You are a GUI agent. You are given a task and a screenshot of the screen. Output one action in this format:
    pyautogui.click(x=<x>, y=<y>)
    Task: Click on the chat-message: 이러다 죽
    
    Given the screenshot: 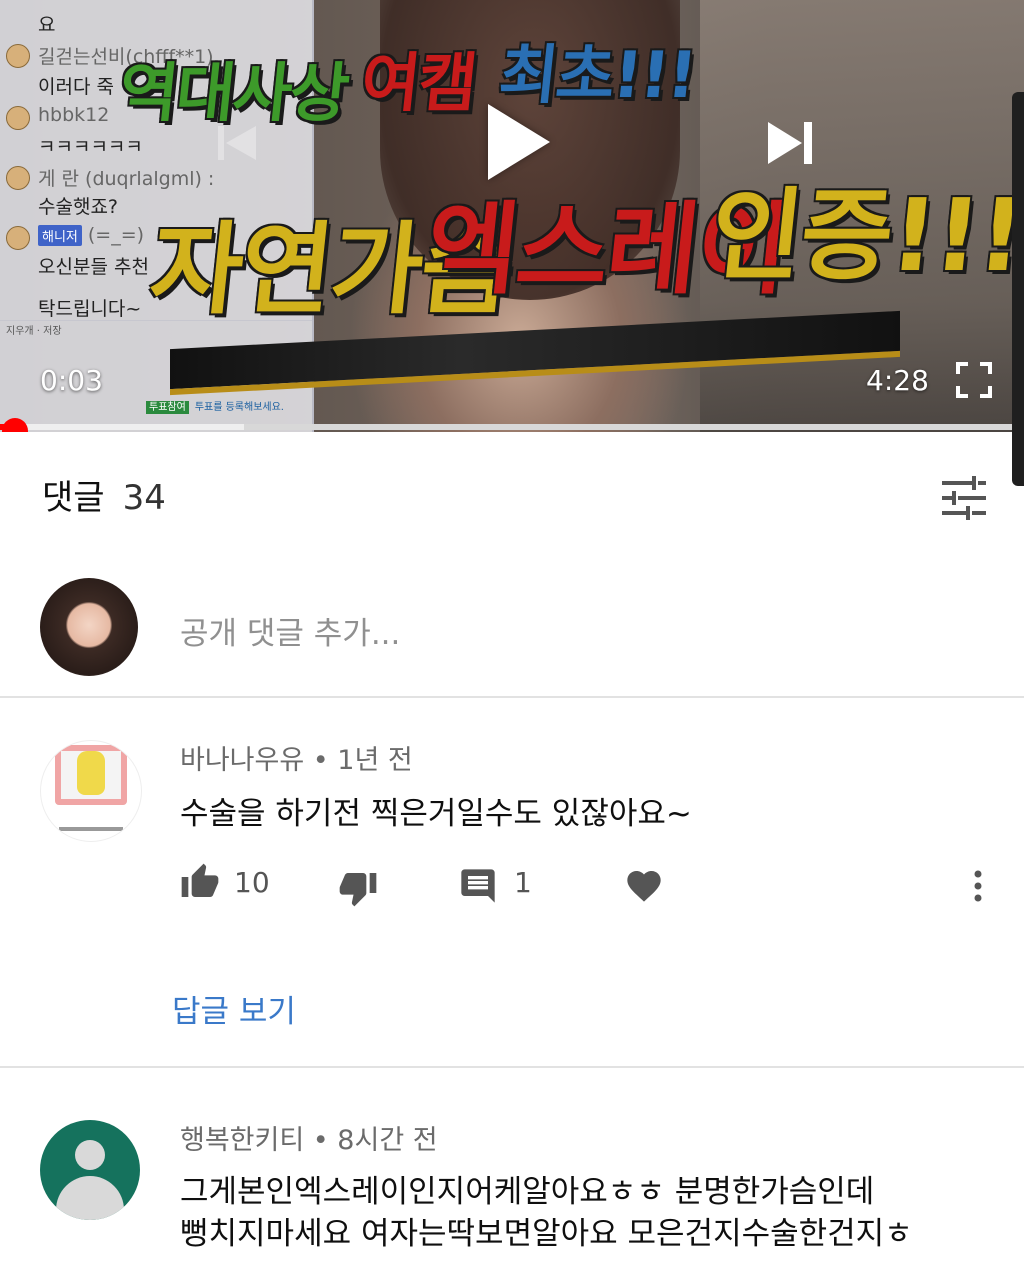 What is the action you would take?
    pyautogui.click(x=76, y=85)
    